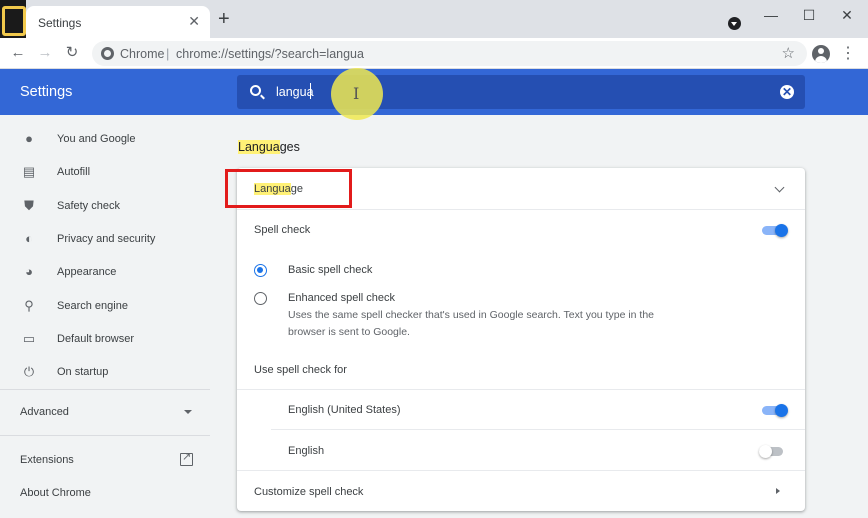 The image size is (868, 518). What do you see at coordinates (282, 230) in the screenshot?
I see `spell-check-label: Spell check` at bounding box center [282, 230].